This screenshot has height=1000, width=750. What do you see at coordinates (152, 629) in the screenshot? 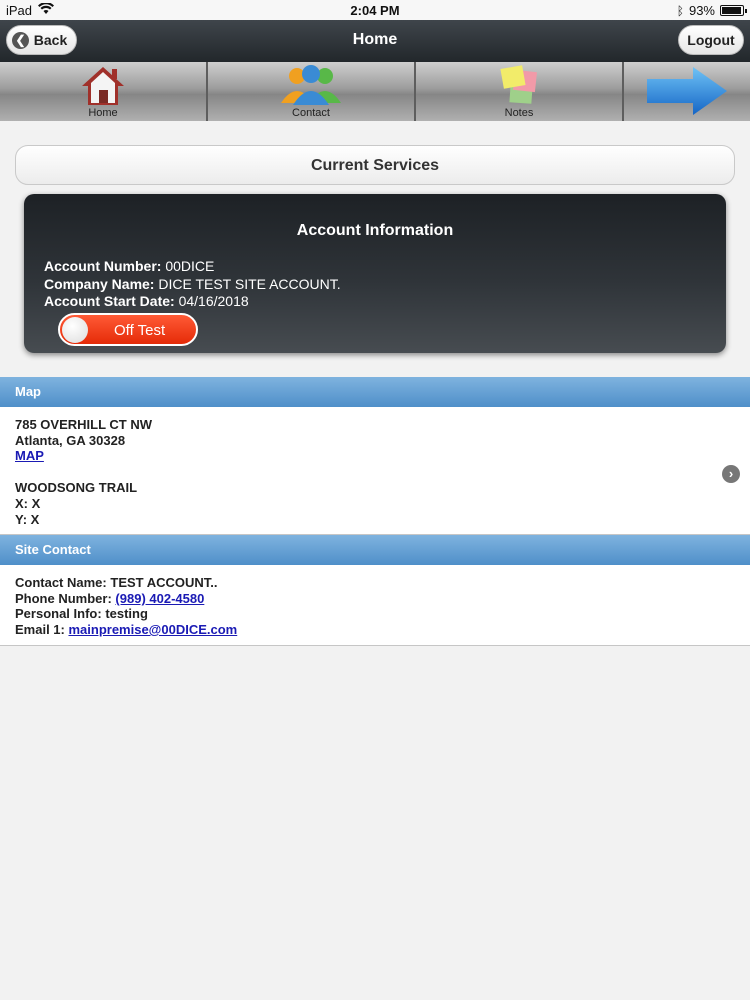
I see `email-link: mainpremise@00DICE.com` at bounding box center [152, 629].